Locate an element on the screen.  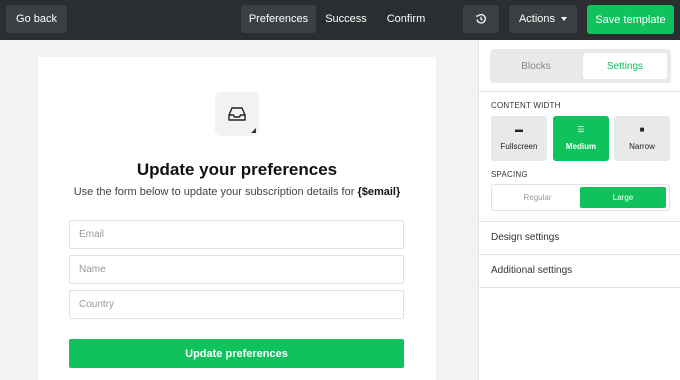
inbox-icon-tile is located at coordinates (237, 114).